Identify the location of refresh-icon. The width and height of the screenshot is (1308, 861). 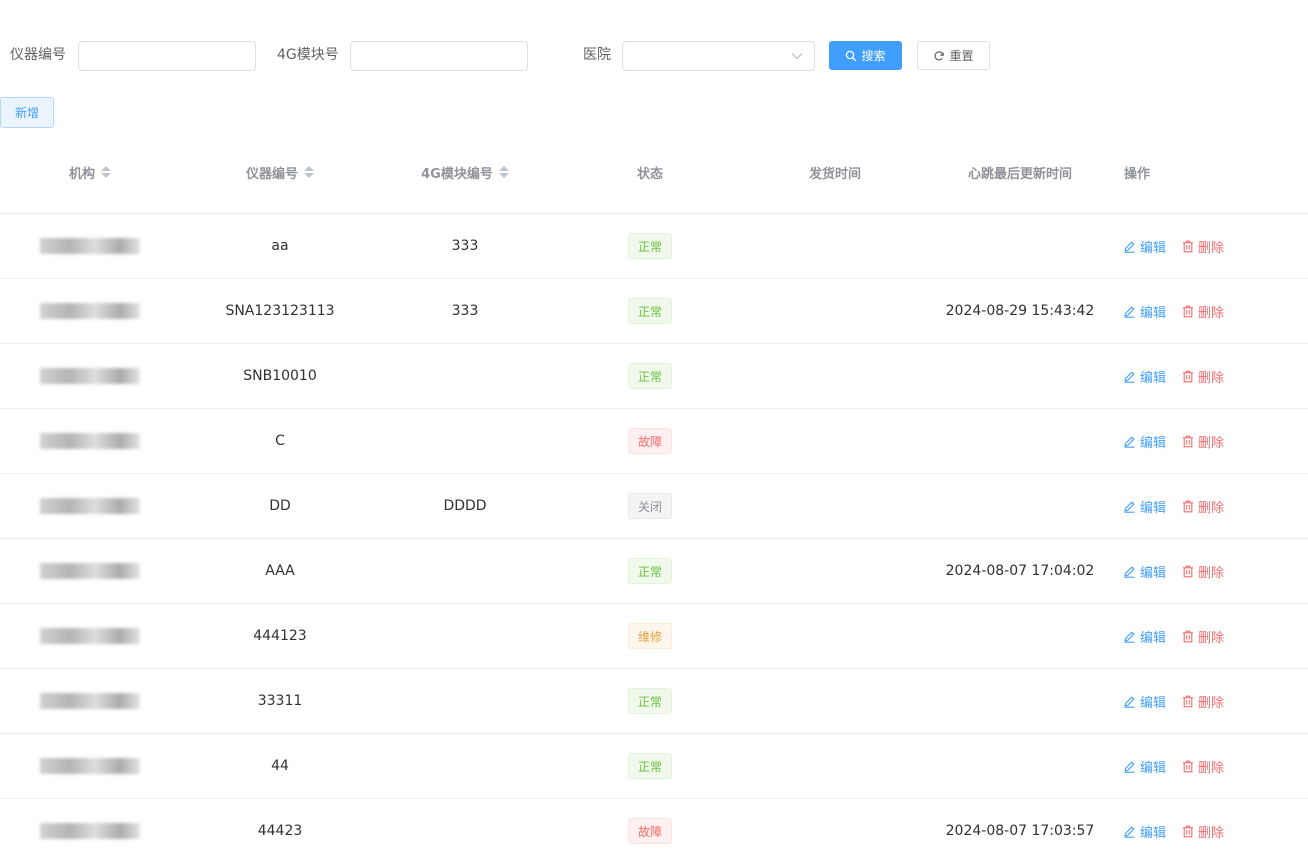
(939, 55).